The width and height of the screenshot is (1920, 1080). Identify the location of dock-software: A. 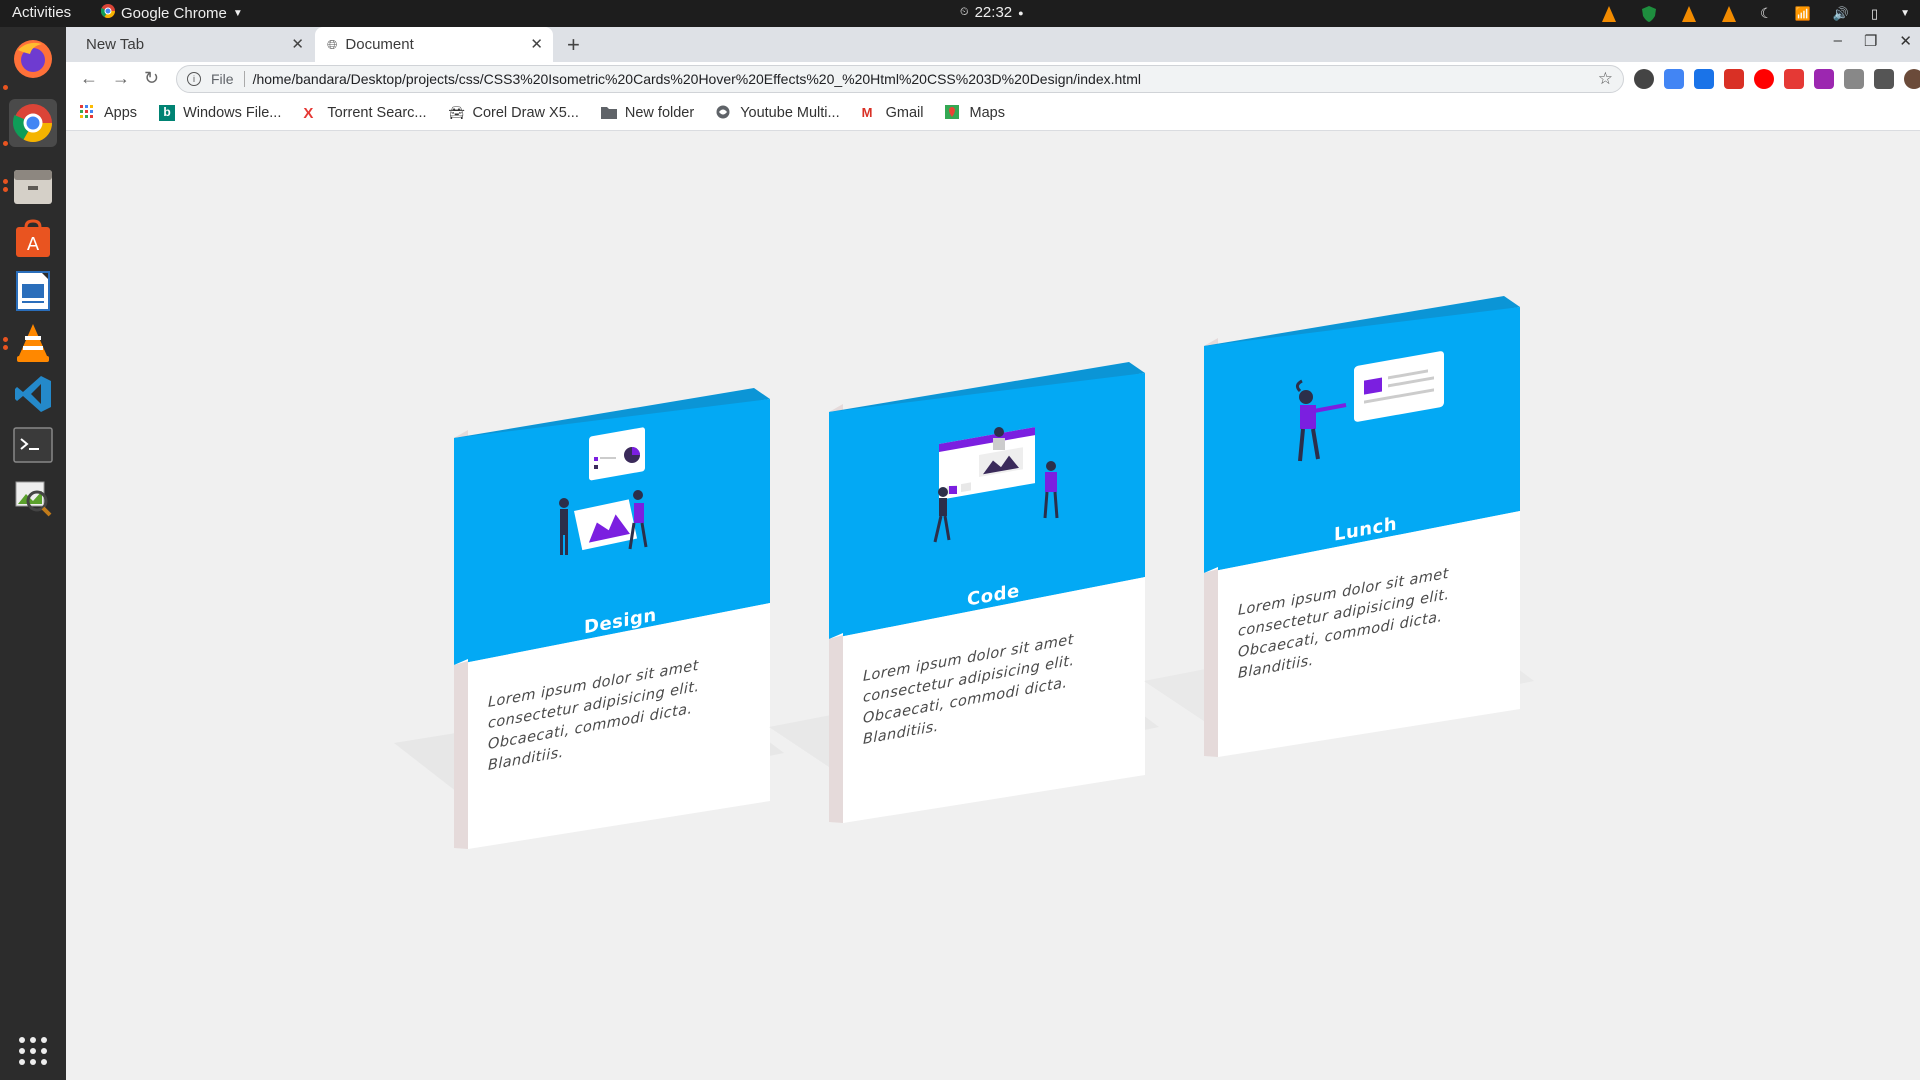
(33, 239).